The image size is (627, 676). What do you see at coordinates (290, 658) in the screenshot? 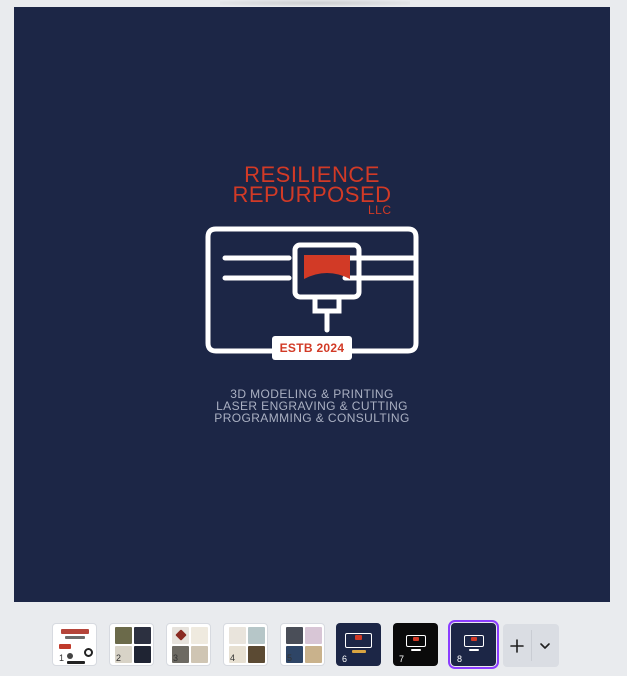
I see `page-number: 5` at bounding box center [290, 658].